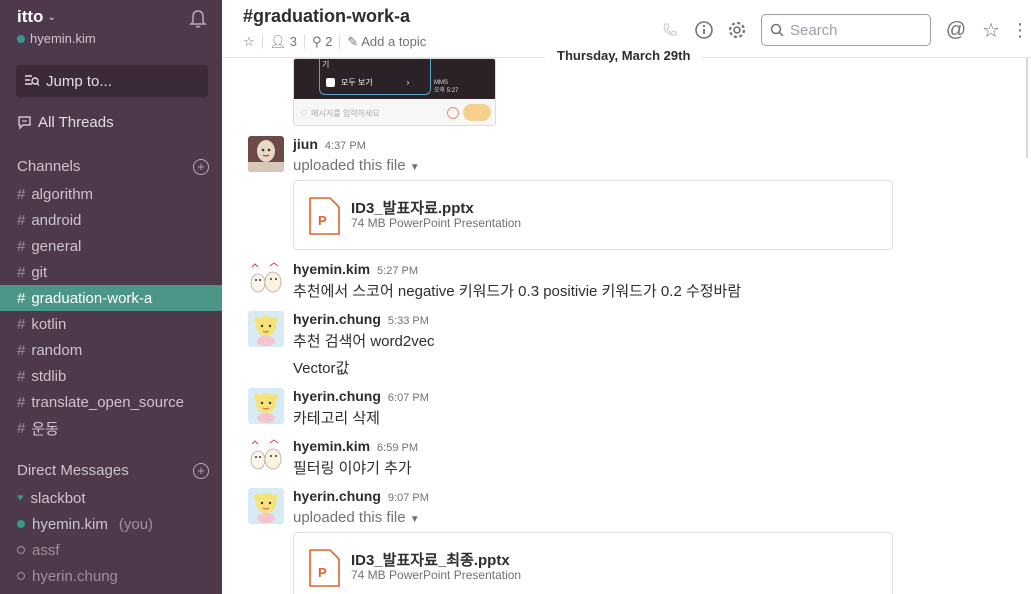 The width and height of the screenshot is (1031, 594). I want to click on members-count-value: 3, so click(293, 41).